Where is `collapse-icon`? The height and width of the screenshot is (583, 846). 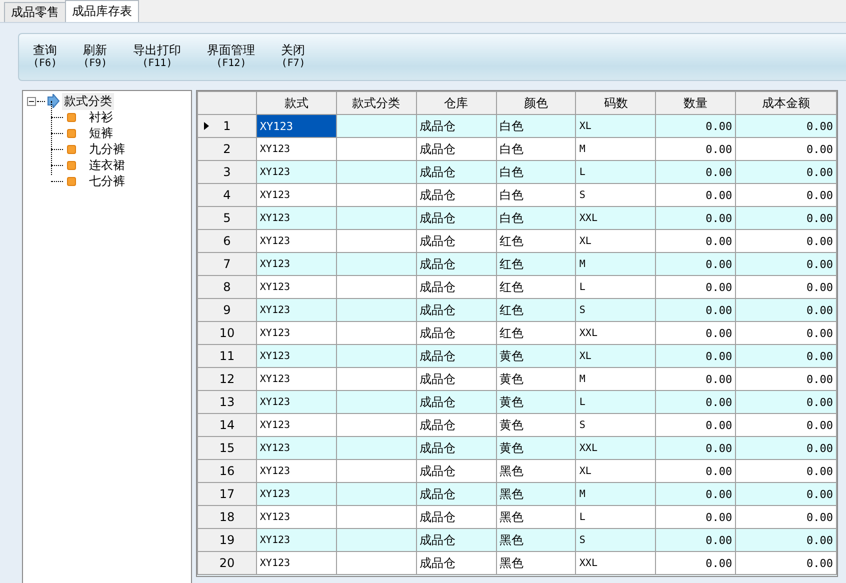
collapse-icon is located at coordinates (31, 101).